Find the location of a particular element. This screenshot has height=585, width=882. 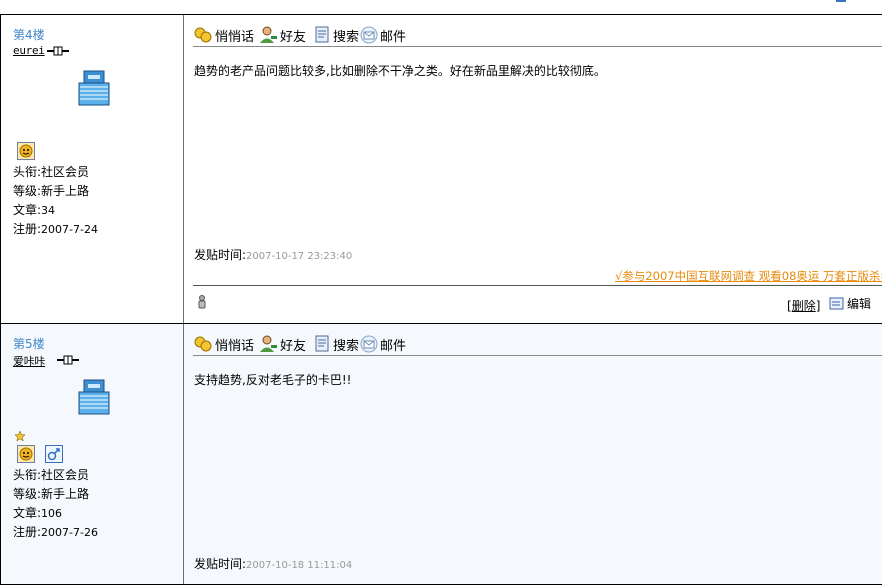

gender-badge is located at coordinates (54, 454).